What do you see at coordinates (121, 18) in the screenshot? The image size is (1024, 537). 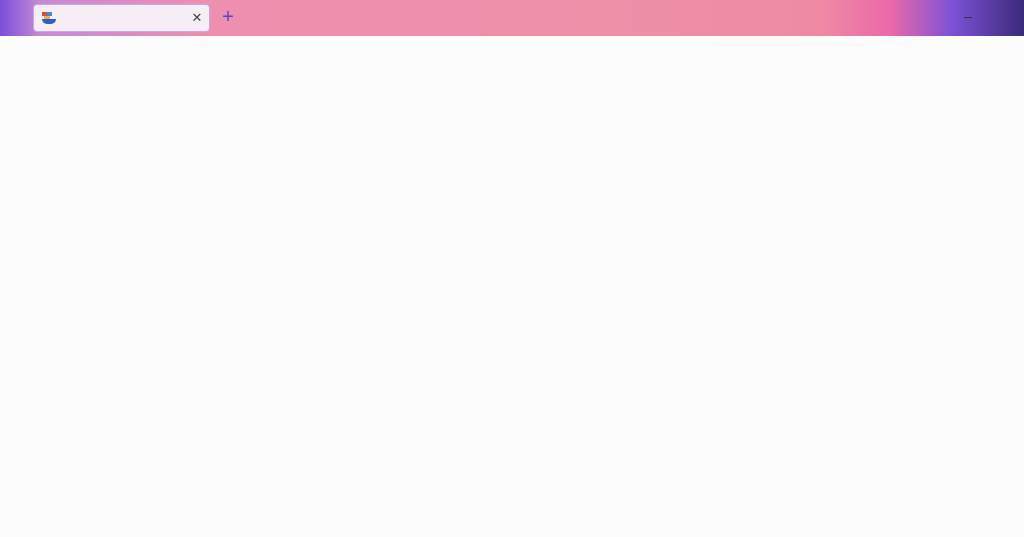 I see `browser-tab: ✕` at bounding box center [121, 18].